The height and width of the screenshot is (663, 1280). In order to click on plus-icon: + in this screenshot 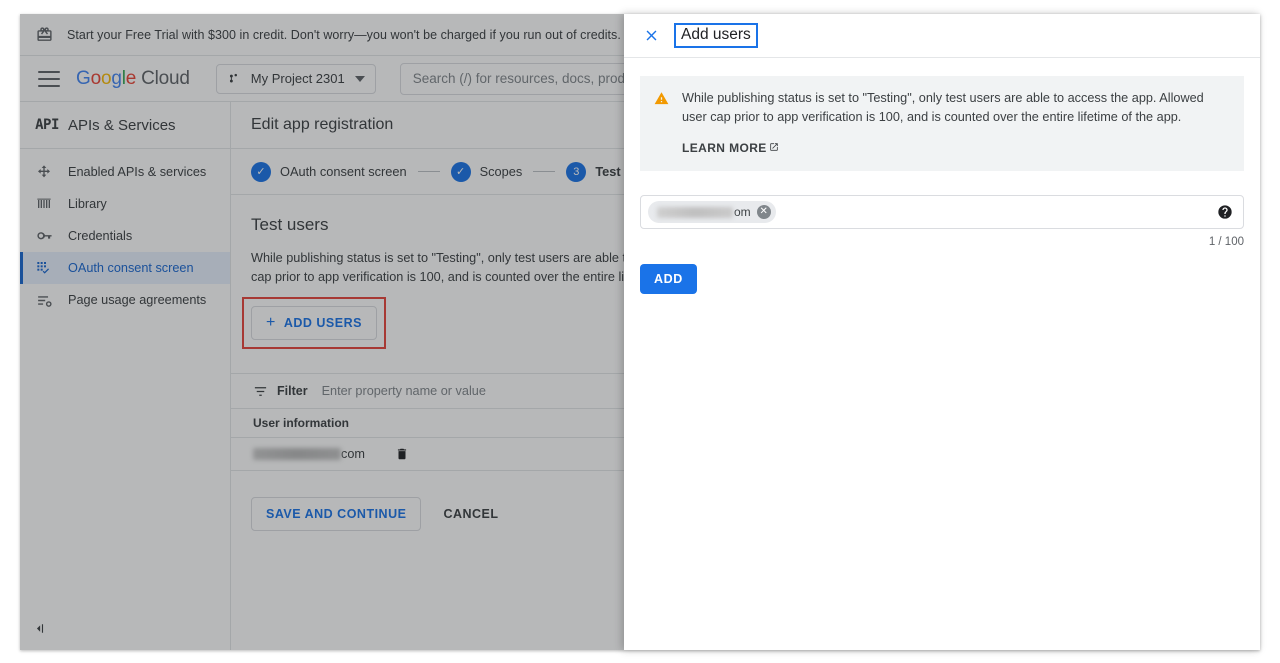, I will do `click(271, 322)`.